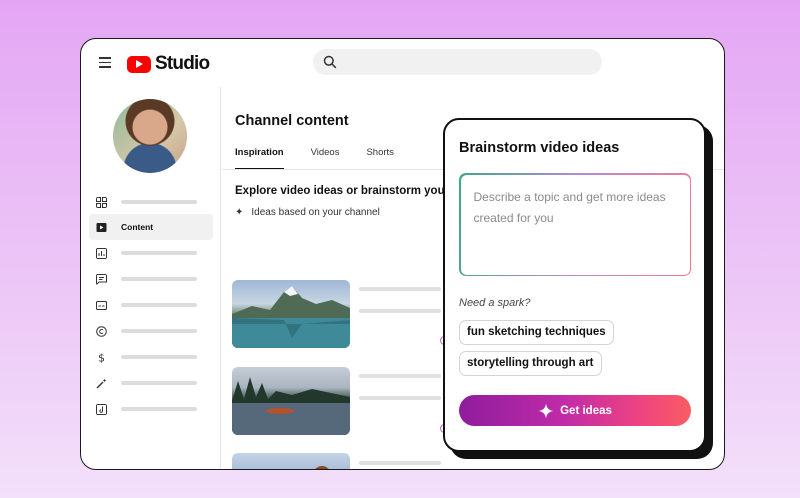 The image size is (800, 498). Describe the element at coordinates (291, 406) in the screenshot. I see `forest-lake-image` at that location.